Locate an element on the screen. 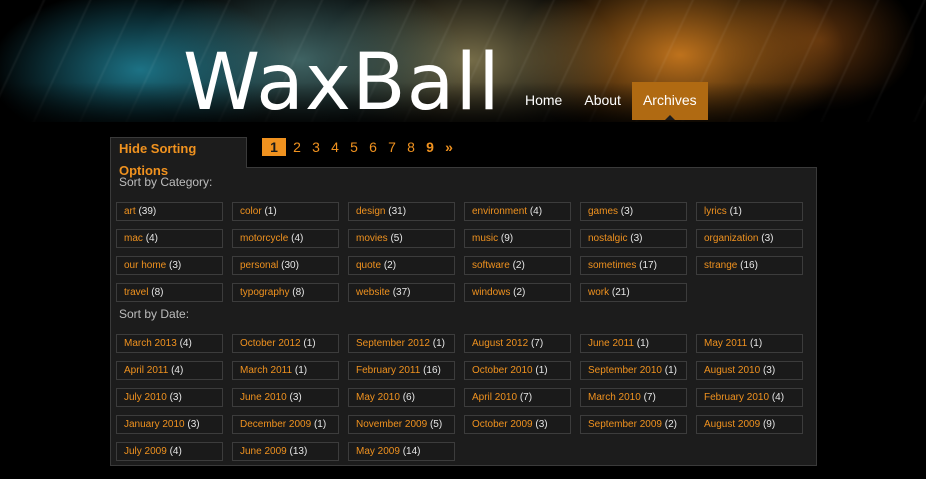 The width and height of the screenshot is (926, 479). date-tag-label: September 2012 is located at coordinates (393, 343).